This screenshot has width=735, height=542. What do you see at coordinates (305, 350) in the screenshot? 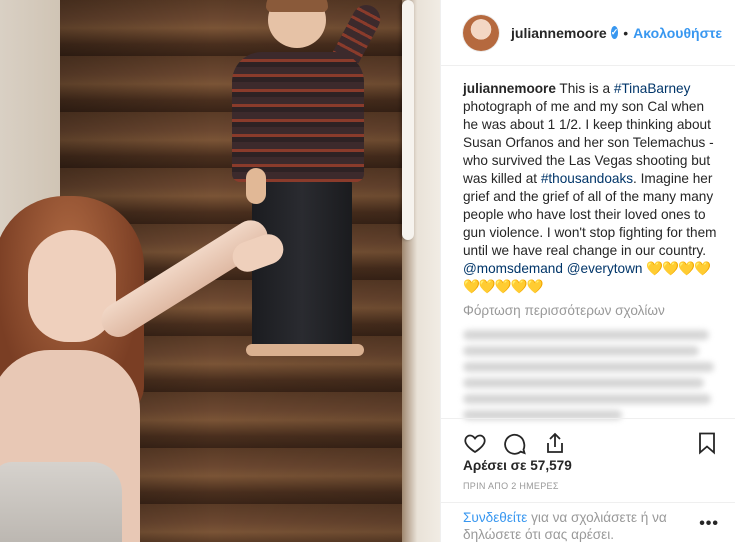
I see `photo-child-feet` at bounding box center [305, 350].